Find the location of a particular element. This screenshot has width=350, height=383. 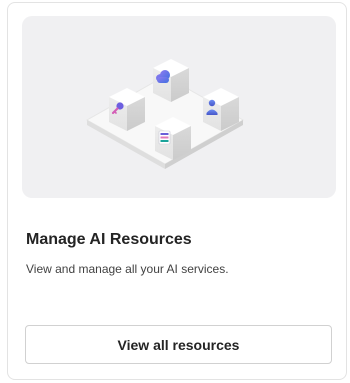

key-tile is located at coordinates (127, 109).